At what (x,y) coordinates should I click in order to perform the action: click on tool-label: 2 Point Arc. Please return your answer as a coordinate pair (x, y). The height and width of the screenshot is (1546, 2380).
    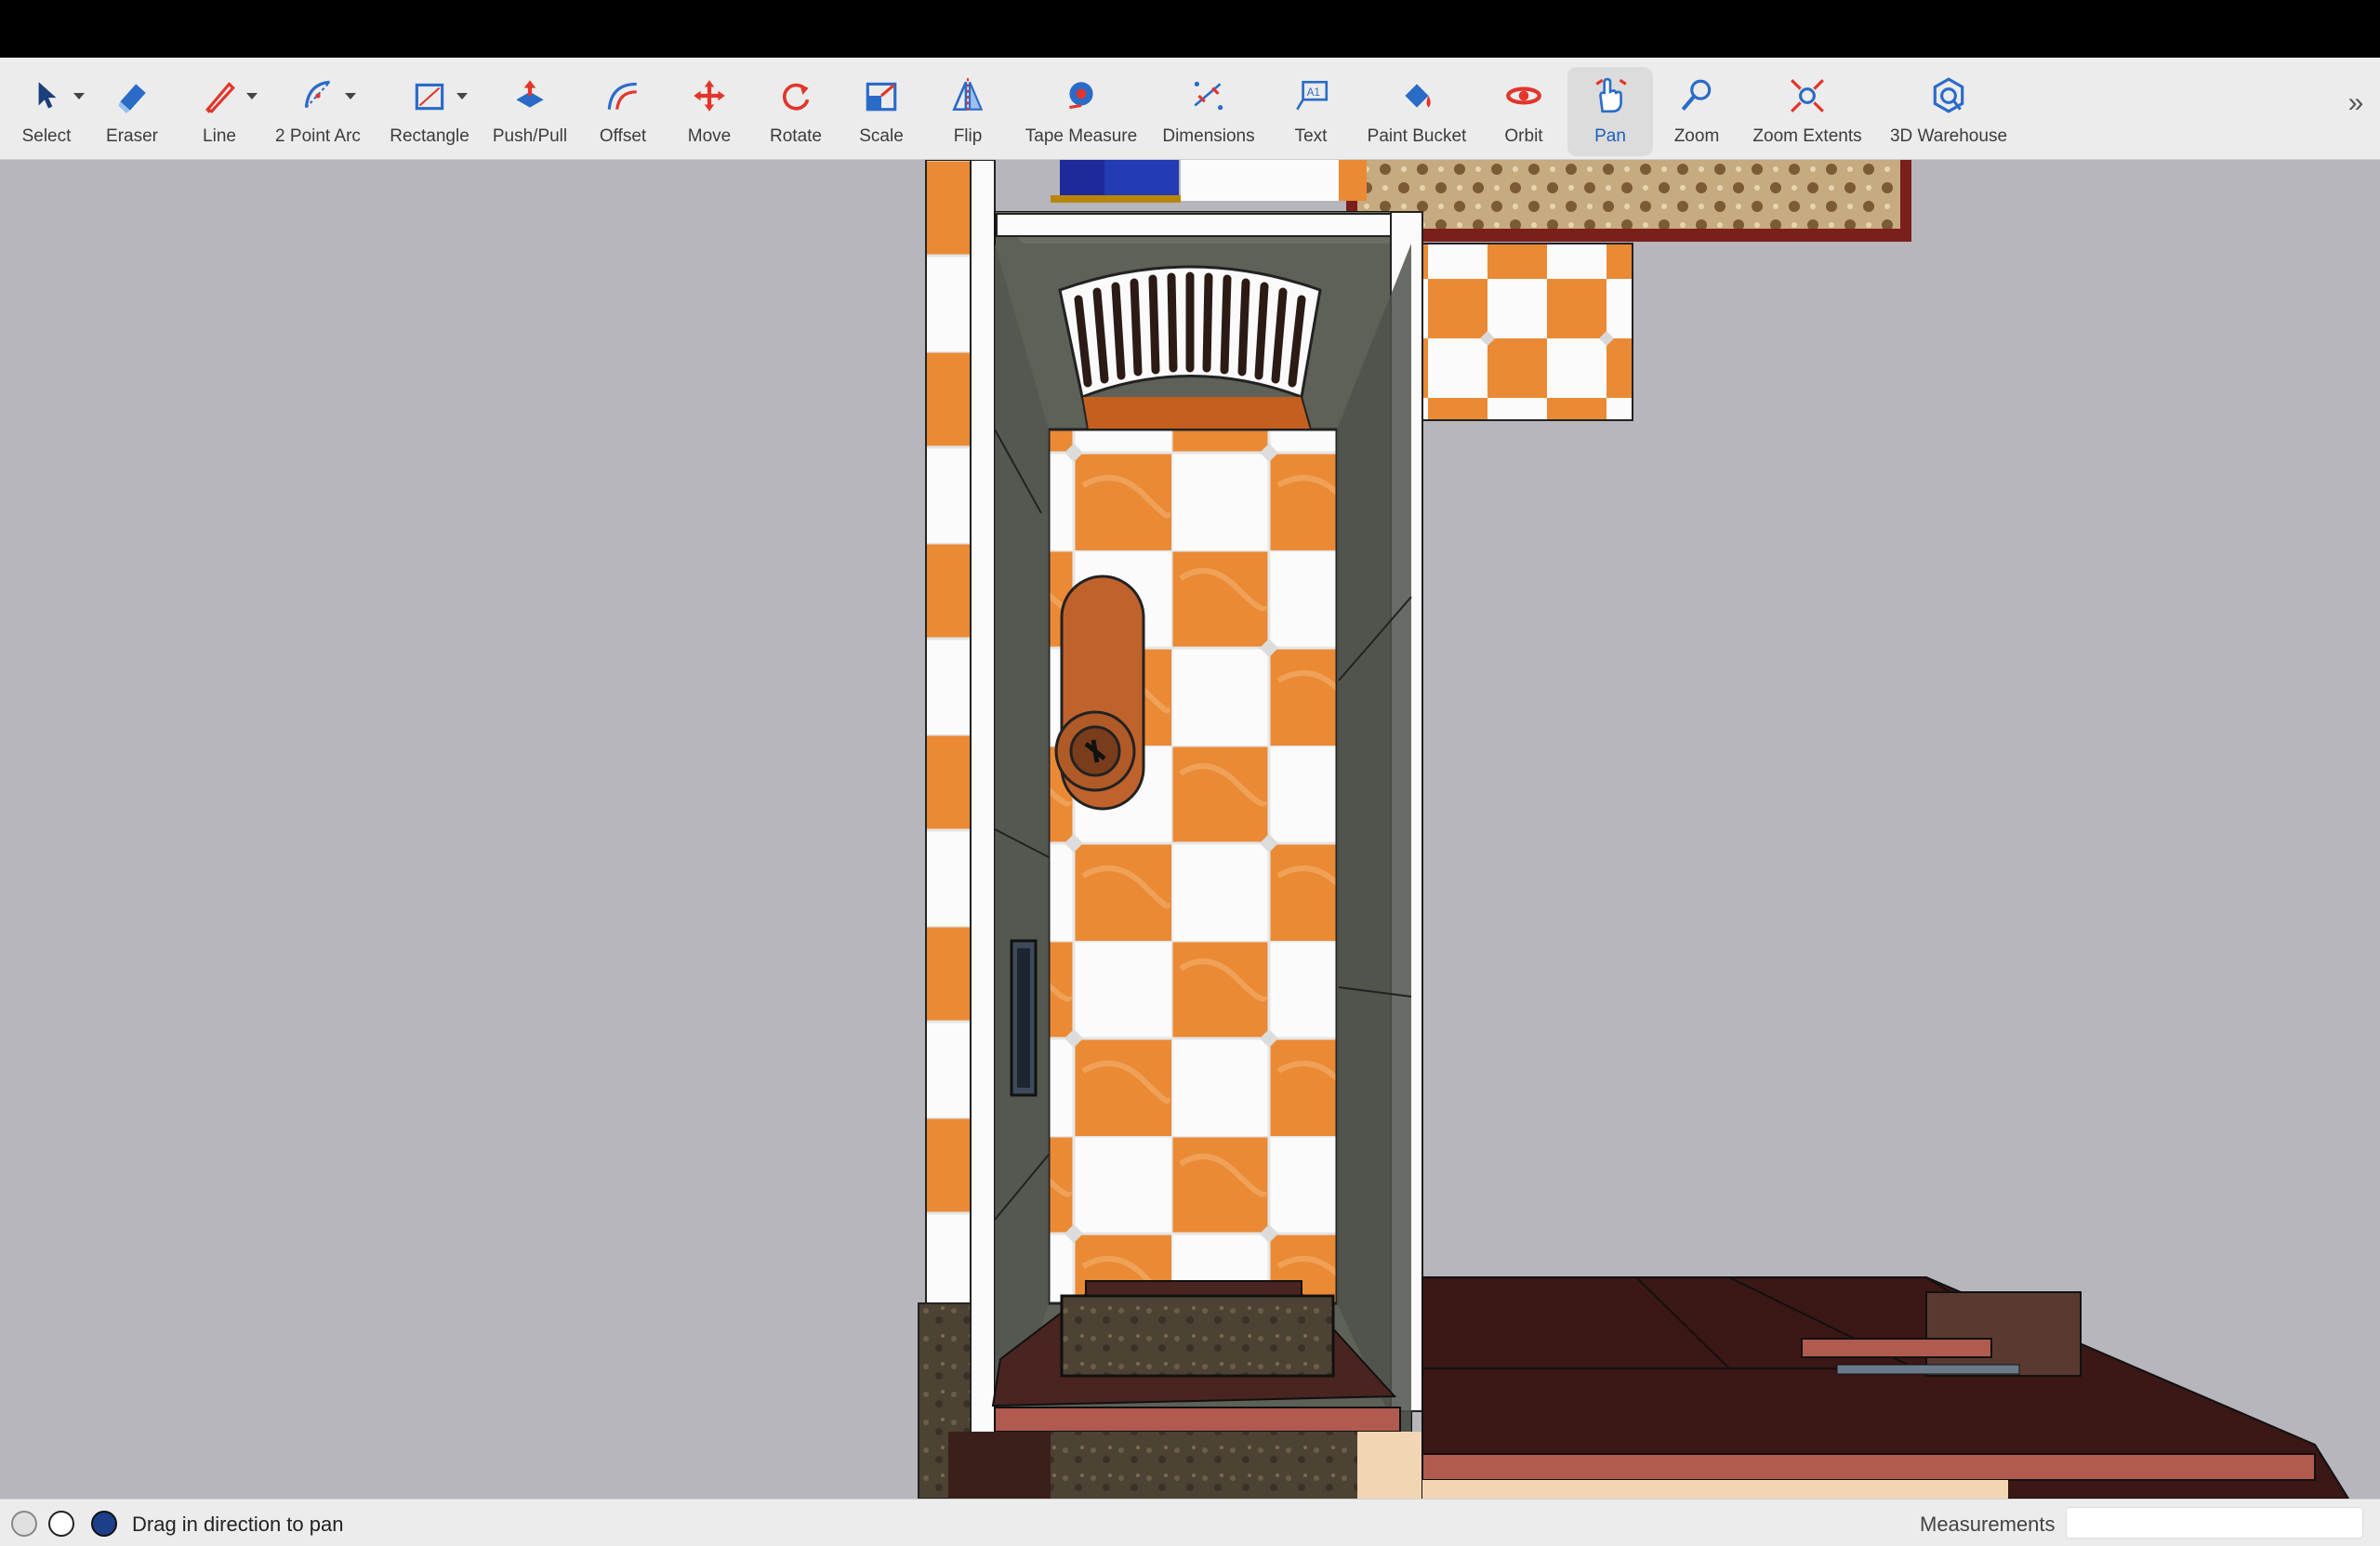
    Looking at the image, I should click on (318, 136).